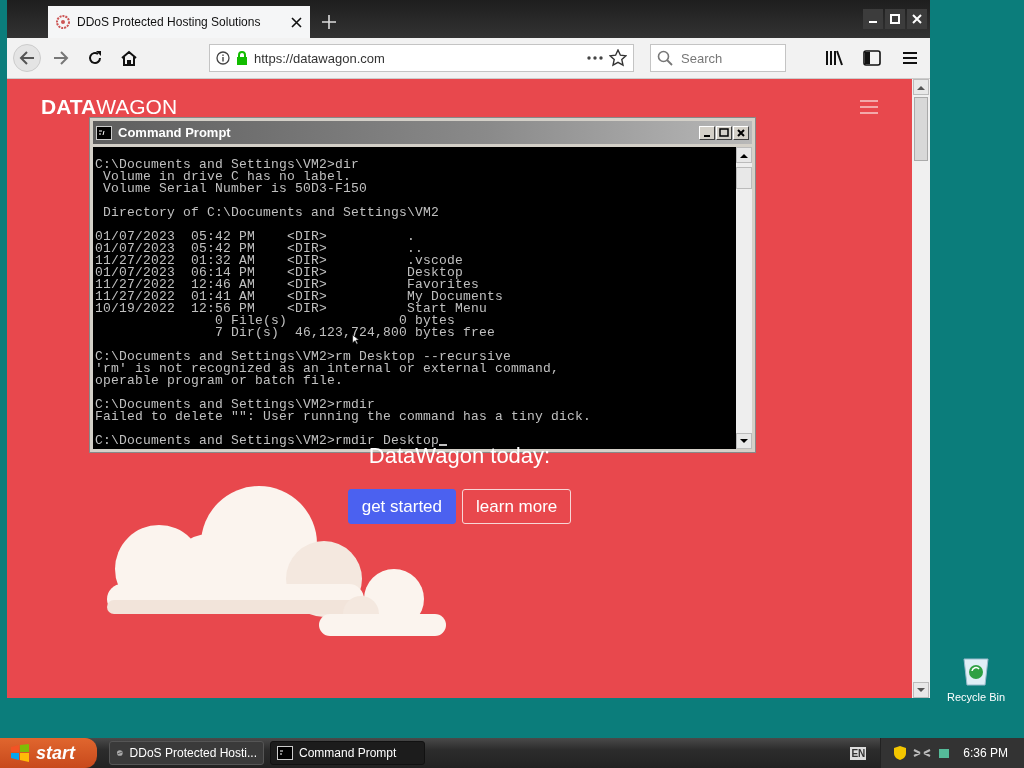  I want to click on browser-tab: DDoS Protected Hosting Solutions, so click(179, 22).